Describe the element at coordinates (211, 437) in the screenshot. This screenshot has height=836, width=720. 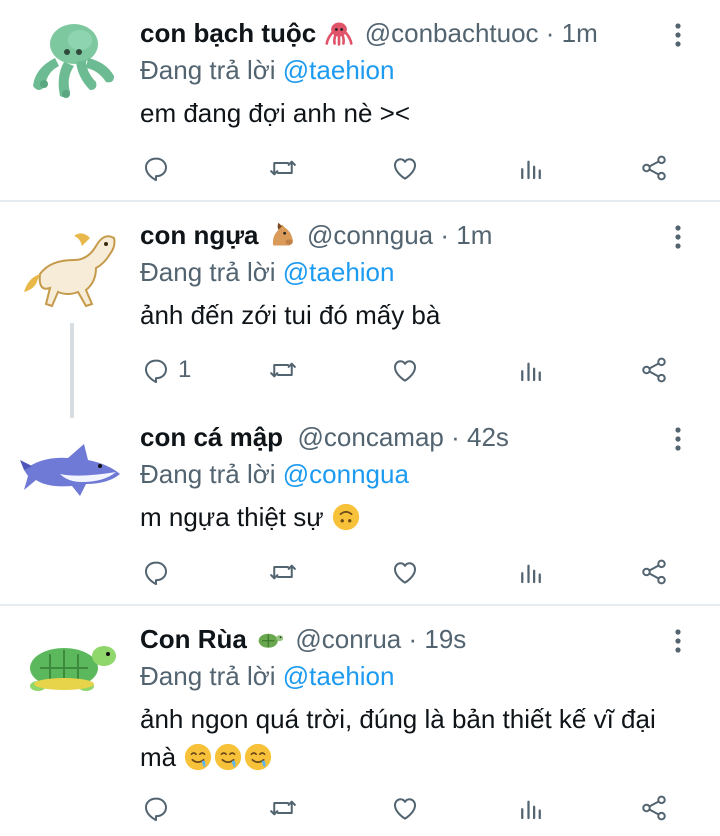
I see `display-name: con cá mập` at that location.